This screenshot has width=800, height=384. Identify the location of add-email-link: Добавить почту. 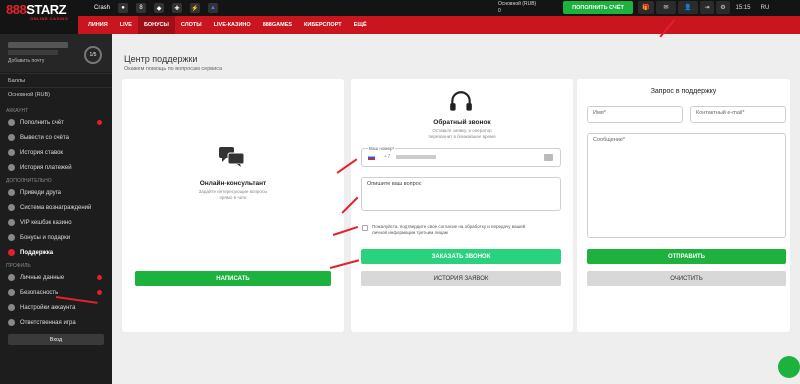
(26, 61).